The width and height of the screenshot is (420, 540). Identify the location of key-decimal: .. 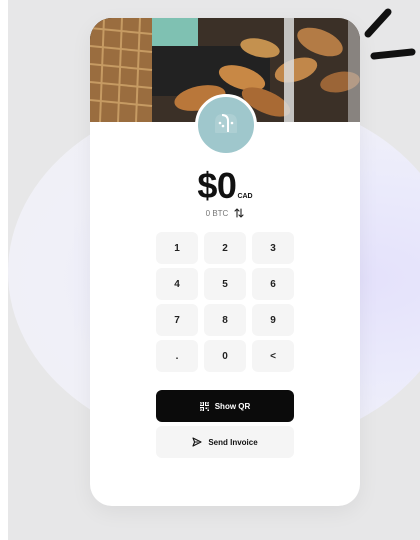
(177, 356).